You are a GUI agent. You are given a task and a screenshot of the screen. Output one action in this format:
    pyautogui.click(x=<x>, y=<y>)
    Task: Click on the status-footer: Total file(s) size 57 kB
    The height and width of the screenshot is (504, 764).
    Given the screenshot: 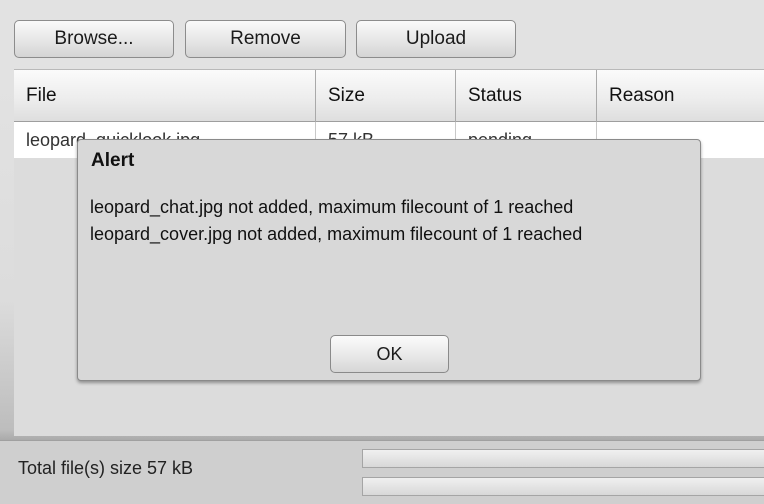 What is the action you would take?
    pyautogui.click(x=382, y=472)
    